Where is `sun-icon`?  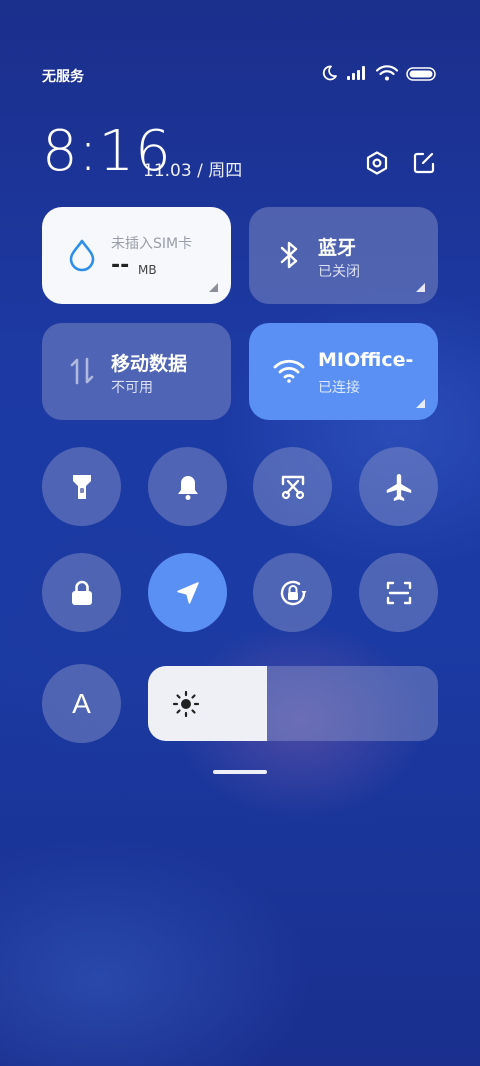
sun-icon is located at coordinates (186, 704).